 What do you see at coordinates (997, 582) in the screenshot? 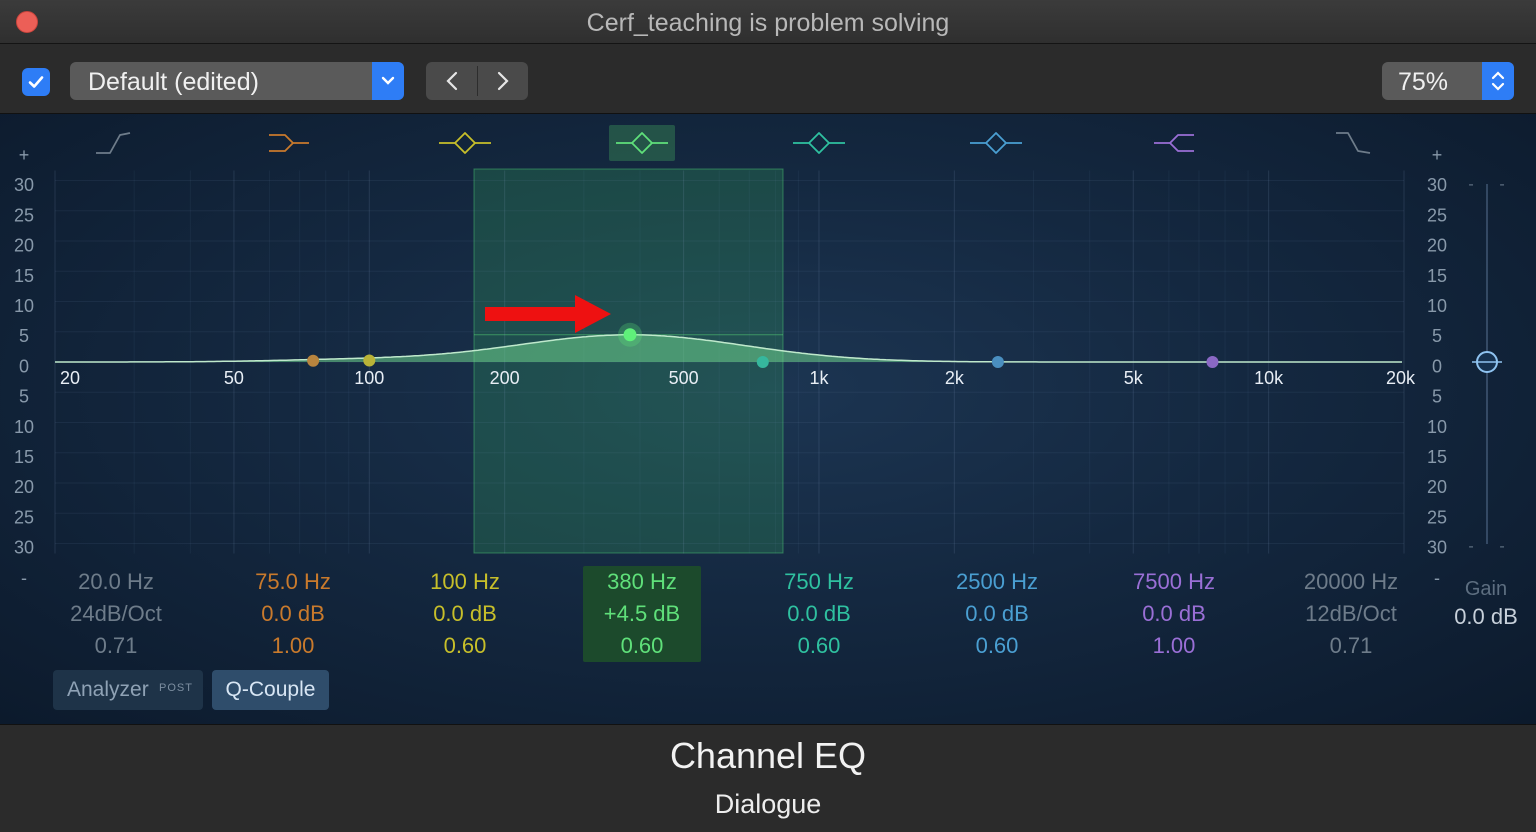
I see `band-6-freq: 2500 Hz` at bounding box center [997, 582].